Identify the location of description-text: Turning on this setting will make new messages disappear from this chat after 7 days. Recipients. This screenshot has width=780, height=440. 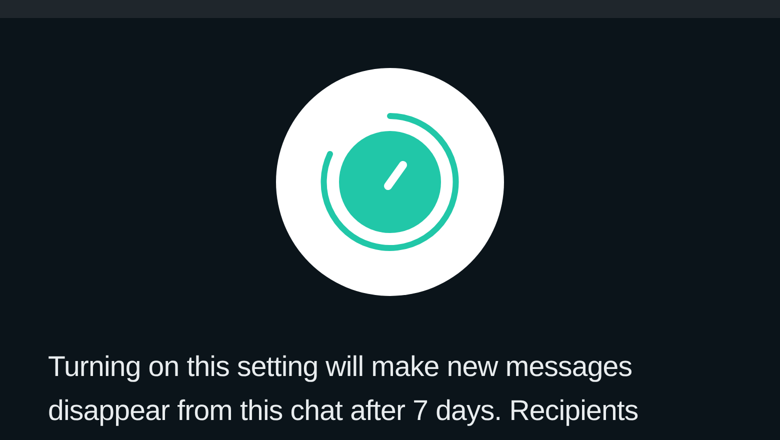
(344, 389).